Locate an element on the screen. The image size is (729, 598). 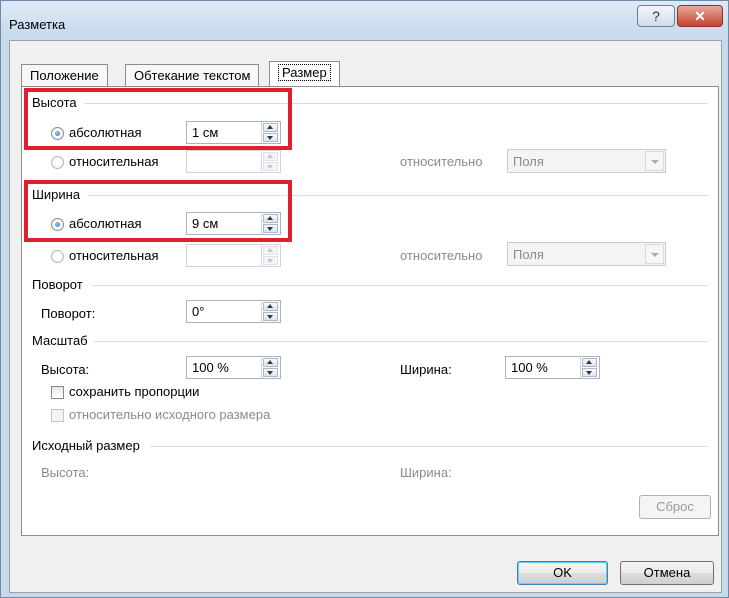
tab-position-label: Положение is located at coordinates (64, 75).